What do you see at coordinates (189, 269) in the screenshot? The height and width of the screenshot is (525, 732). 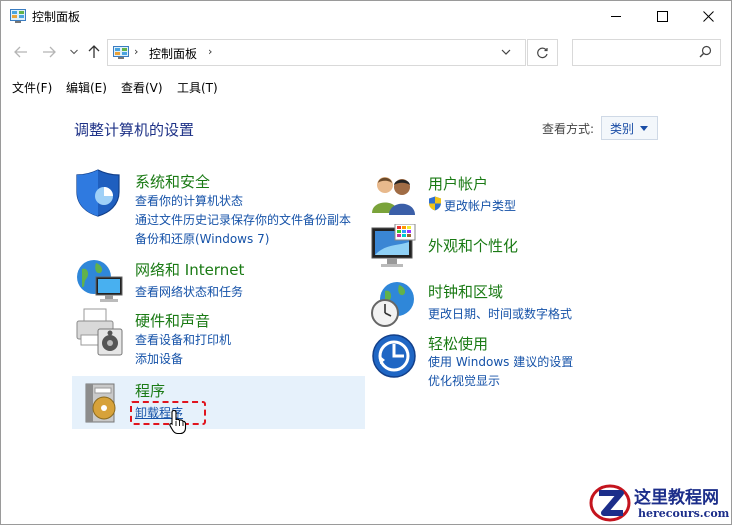 I see `category-title-network-internet: 网络和 Internet` at bounding box center [189, 269].